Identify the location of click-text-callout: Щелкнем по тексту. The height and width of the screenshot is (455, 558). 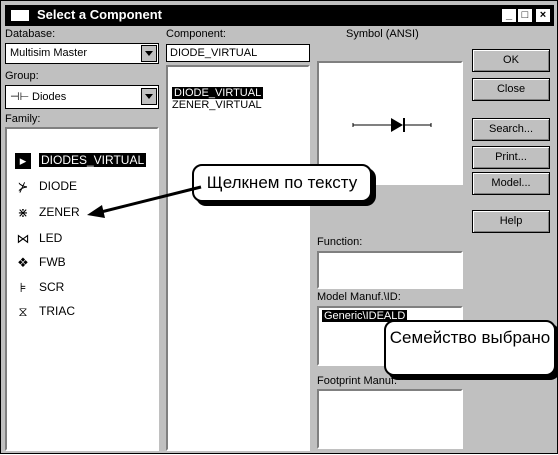
(282, 183).